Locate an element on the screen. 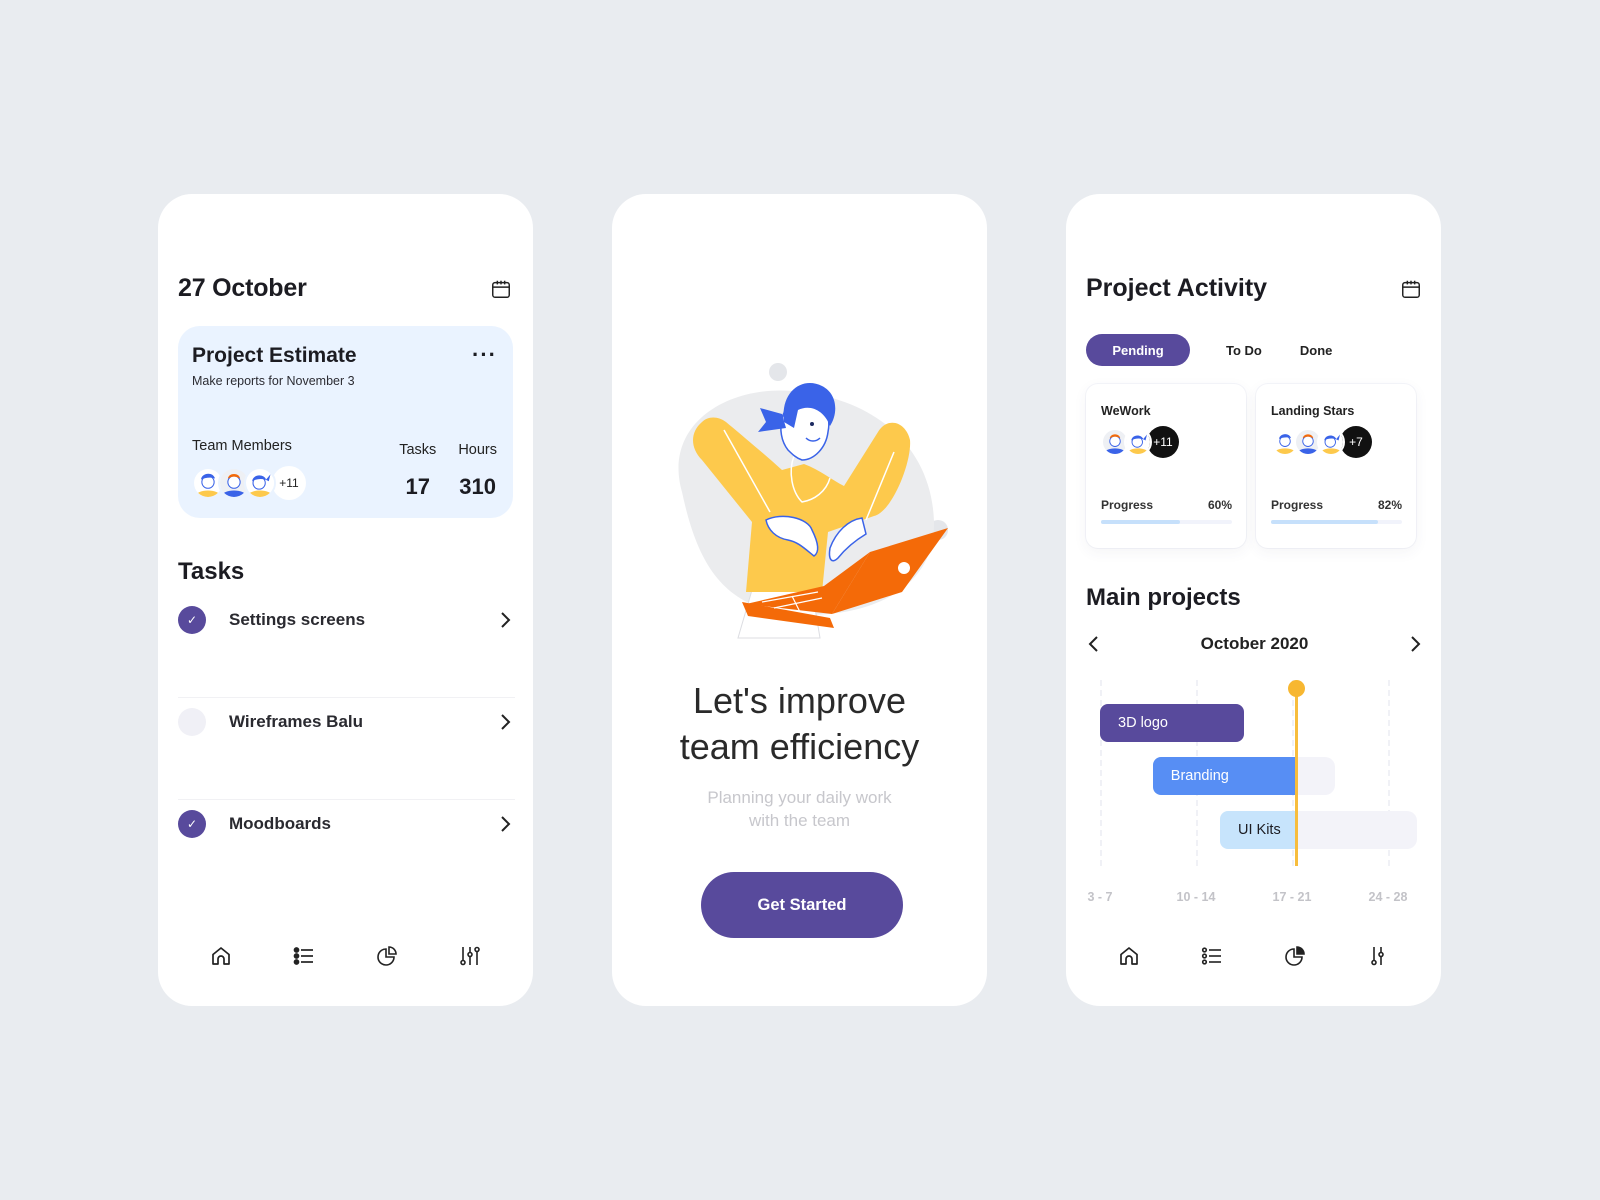 The width and height of the screenshot is (1600, 1200). month-navigator: October 2020 is located at coordinates (1254, 644).